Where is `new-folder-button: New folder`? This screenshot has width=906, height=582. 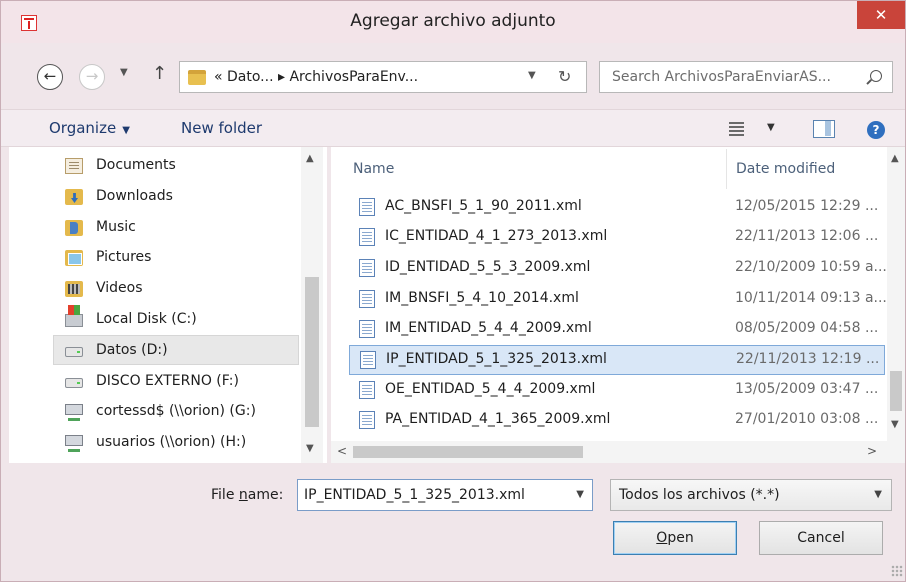
new-folder-button: New folder is located at coordinates (221, 128).